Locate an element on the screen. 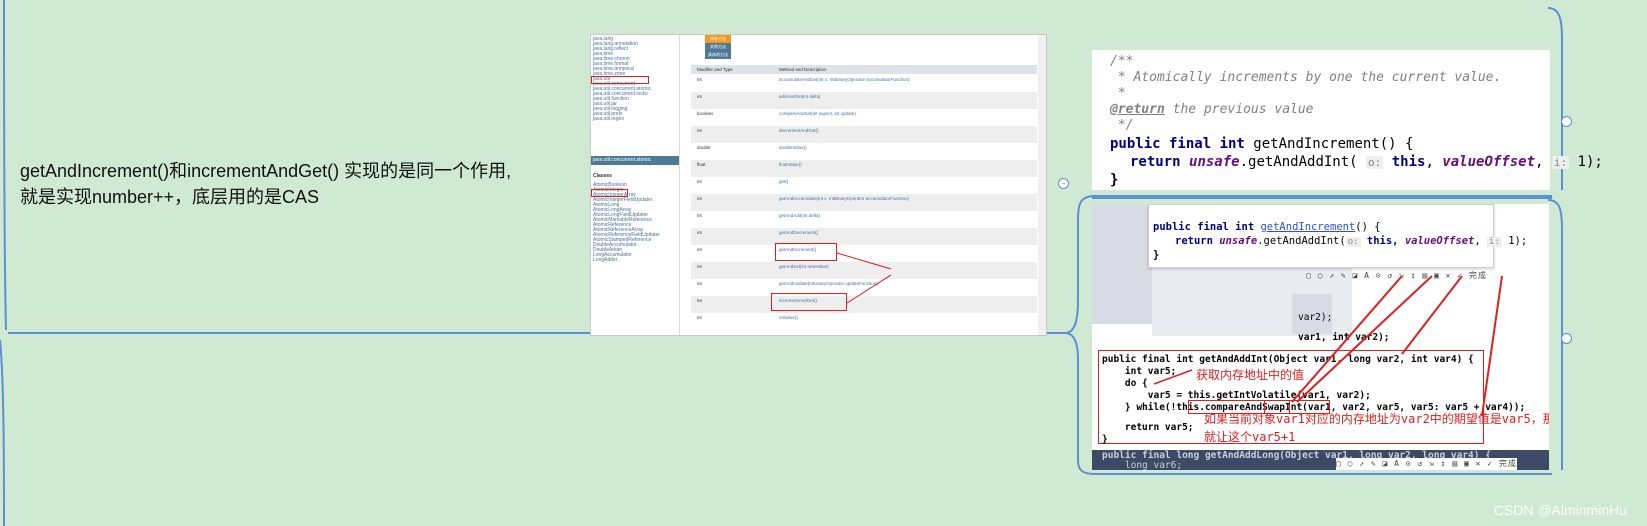  javadoc-classes-header: Classes is located at coordinates (602, 176).